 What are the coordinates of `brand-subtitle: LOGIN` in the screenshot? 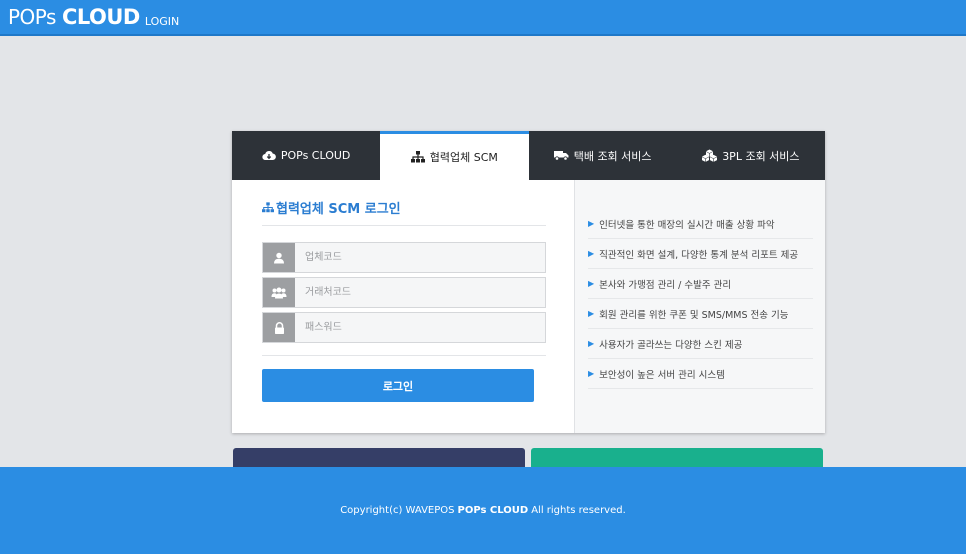 It's located at (162, 21).